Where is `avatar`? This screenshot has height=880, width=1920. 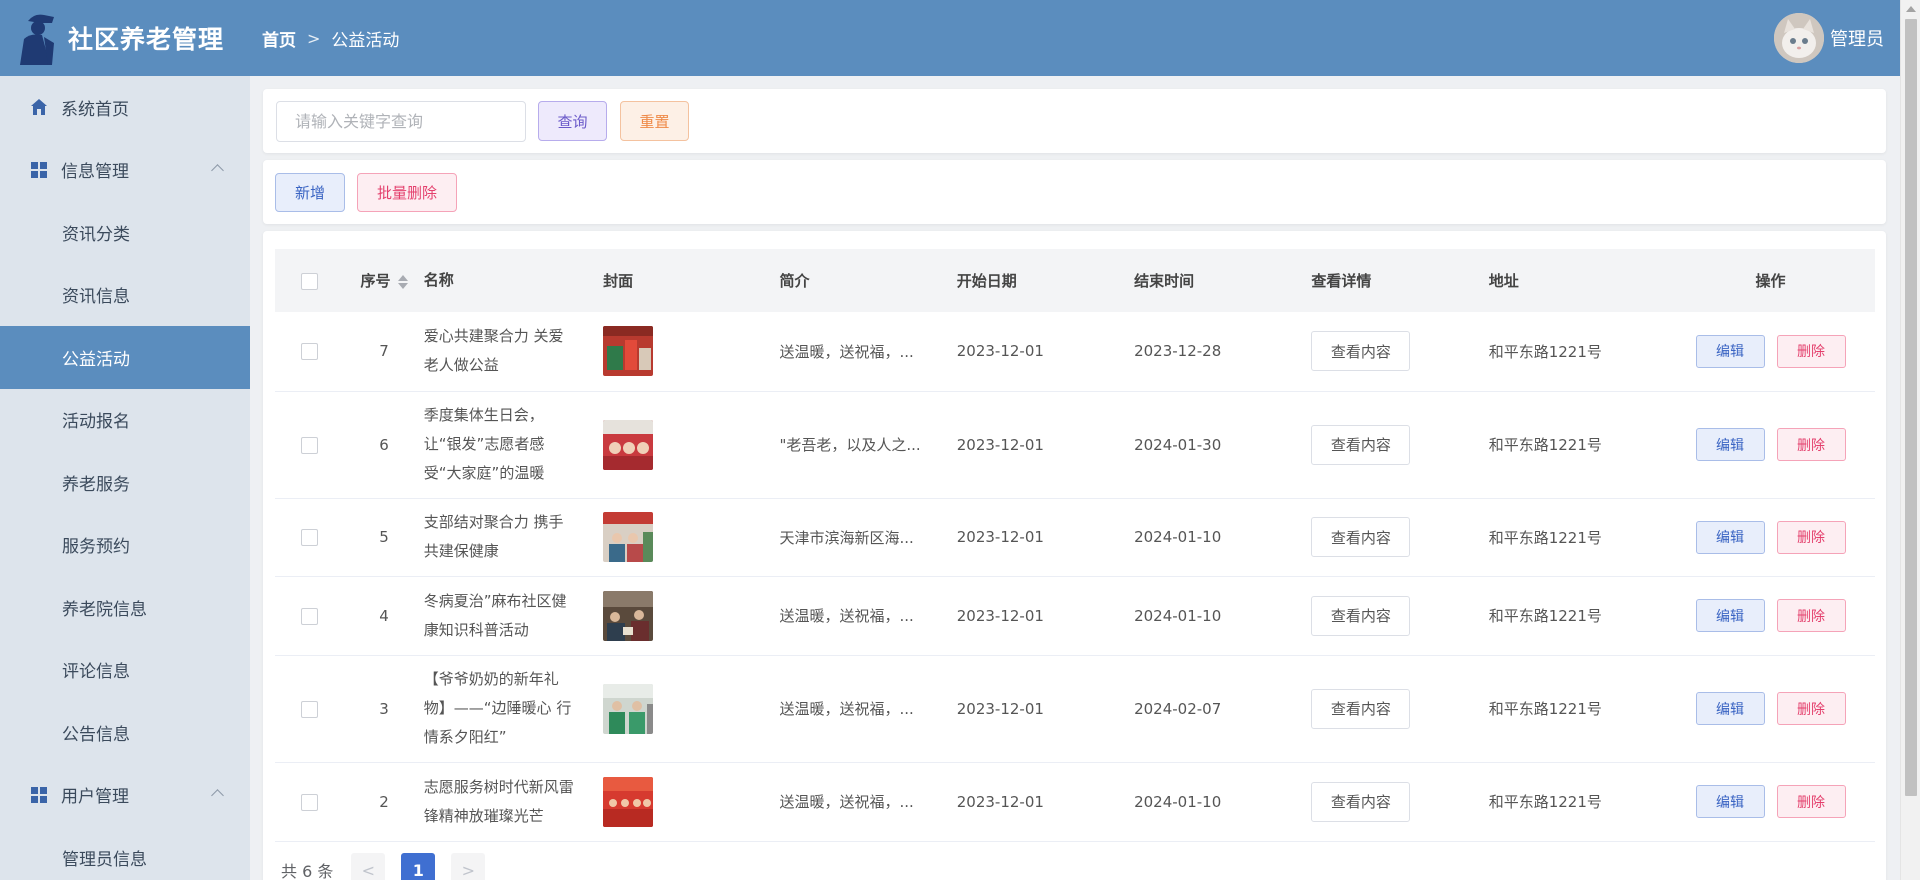
avatar is located at coordinates (1799, 38).